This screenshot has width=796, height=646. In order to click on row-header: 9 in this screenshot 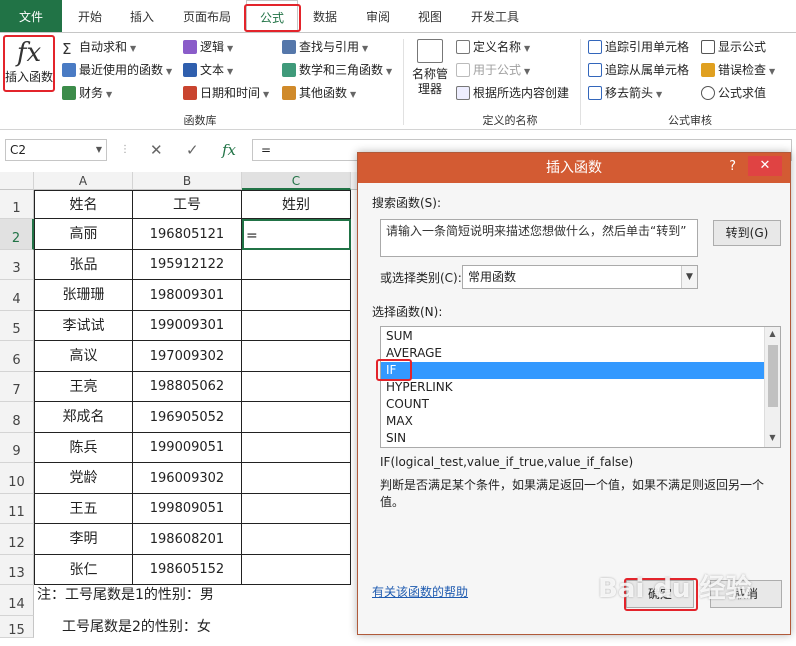, I will do `click(17, 448)`.